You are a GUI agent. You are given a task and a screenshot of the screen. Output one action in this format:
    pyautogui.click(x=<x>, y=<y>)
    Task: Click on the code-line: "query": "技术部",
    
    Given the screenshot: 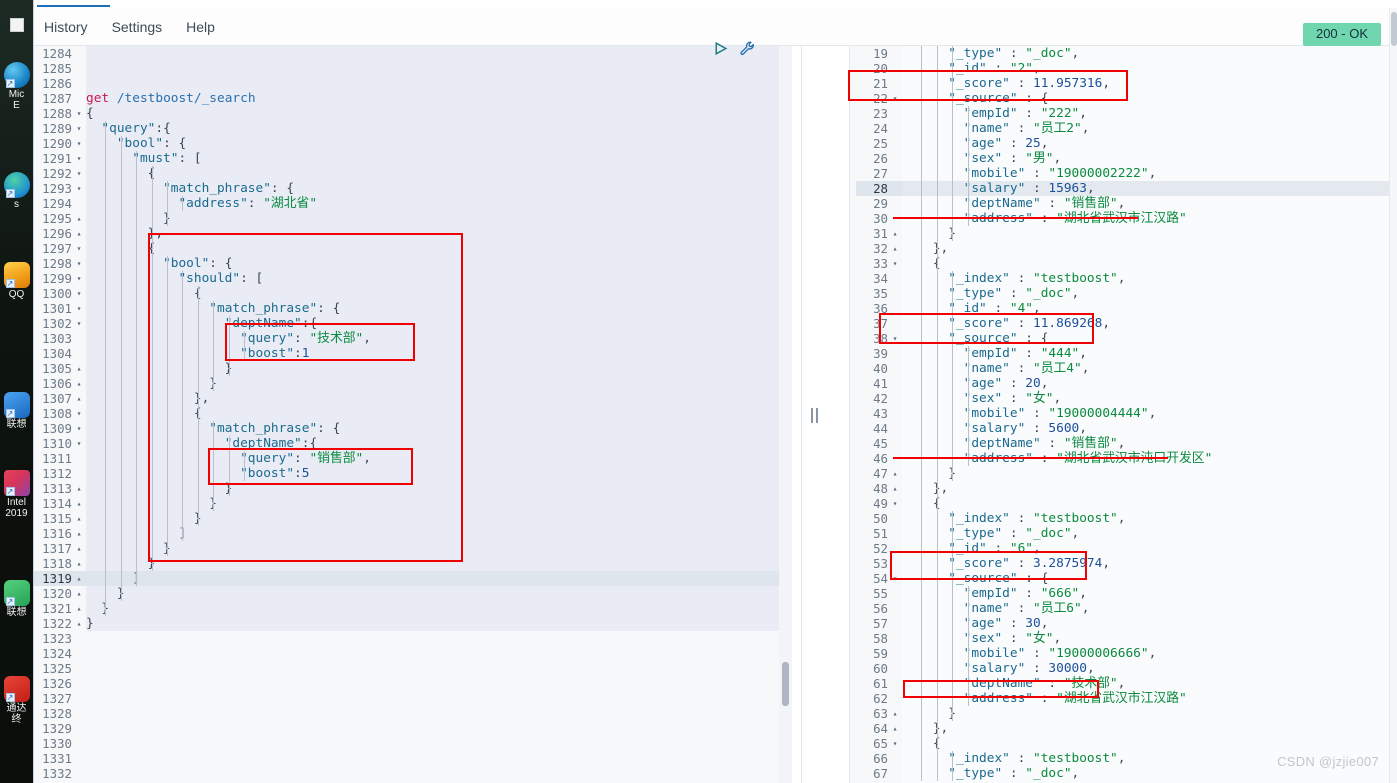 What is the action you would take?
    pyautogui.click(x=432, y=338)
    